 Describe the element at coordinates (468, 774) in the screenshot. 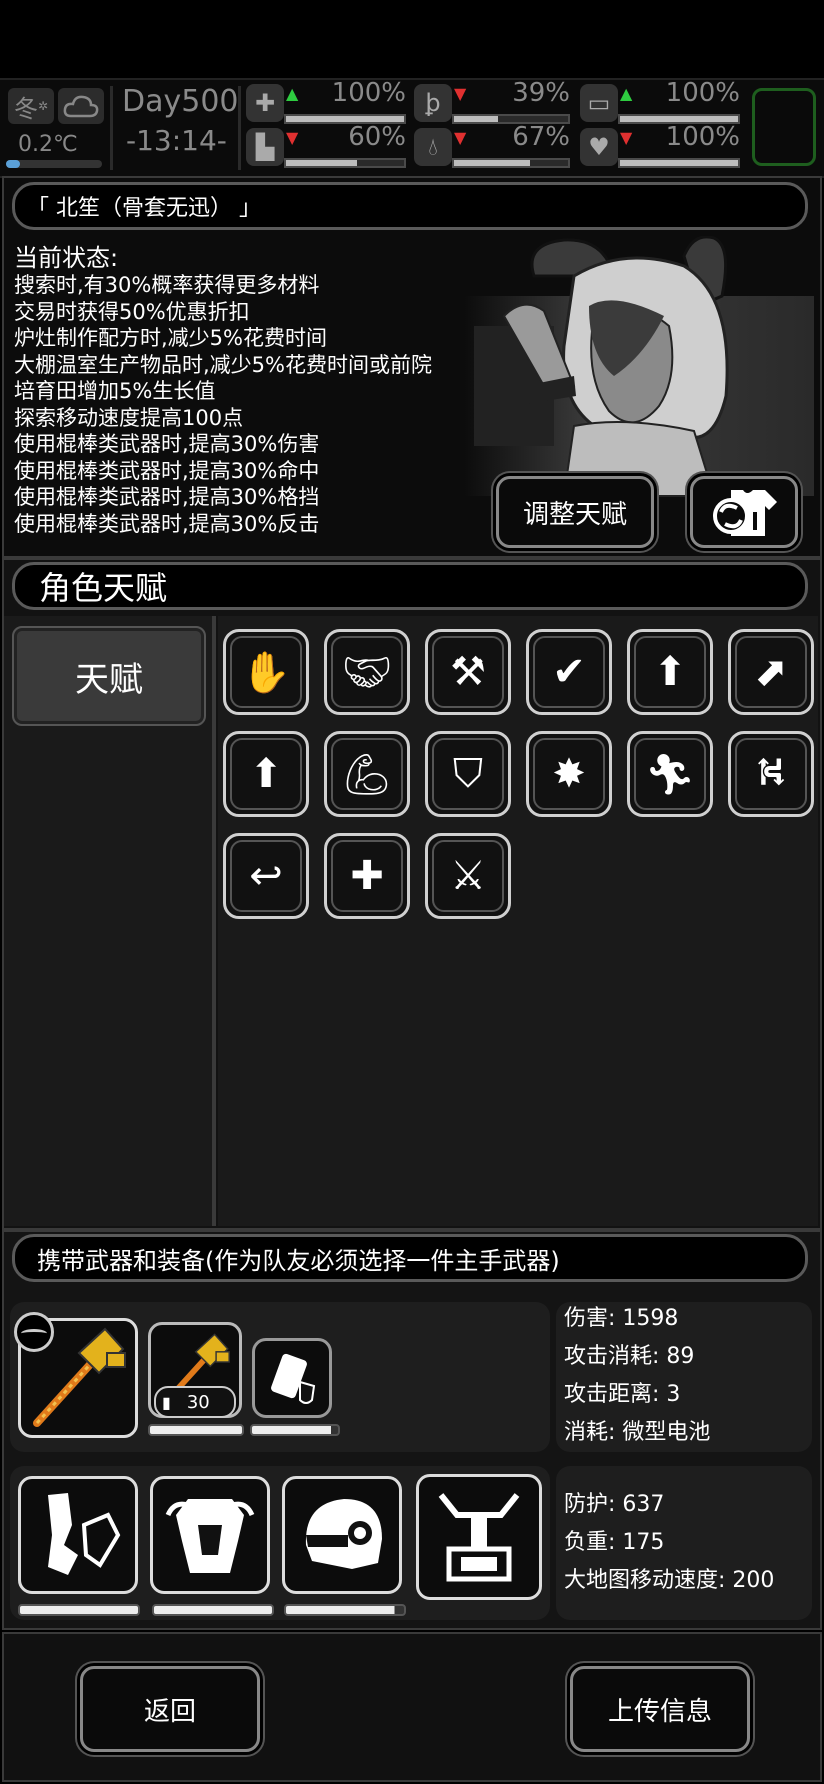

I see `talent-shield-up-icon: ⛉` at that location.